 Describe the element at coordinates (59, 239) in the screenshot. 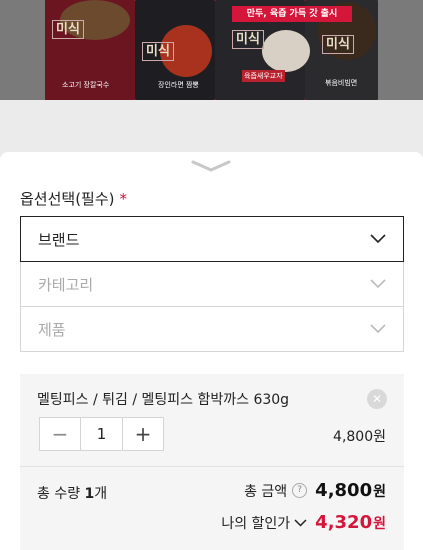

I see `brand-select-label: 브랜드` at that location.